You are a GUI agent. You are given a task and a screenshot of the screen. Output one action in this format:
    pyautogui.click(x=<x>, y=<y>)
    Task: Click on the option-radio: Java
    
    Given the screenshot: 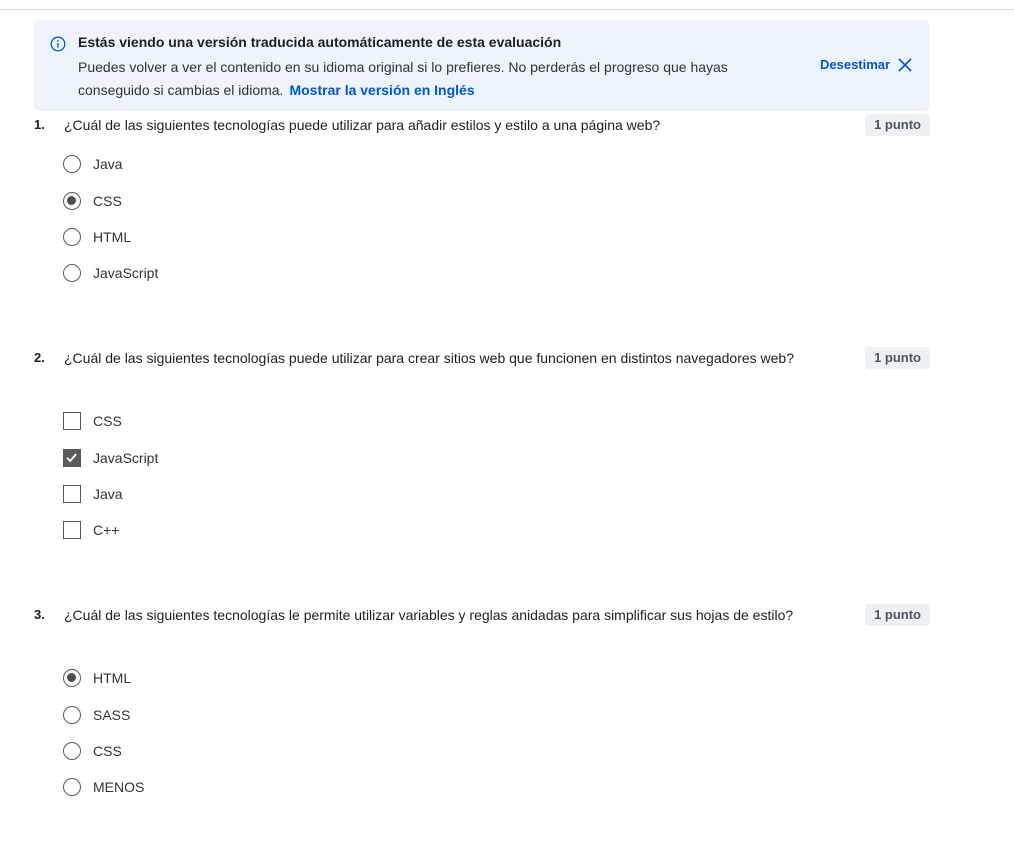 What is the action you would take?
    pyautogui.click(x=93, y=164)
    